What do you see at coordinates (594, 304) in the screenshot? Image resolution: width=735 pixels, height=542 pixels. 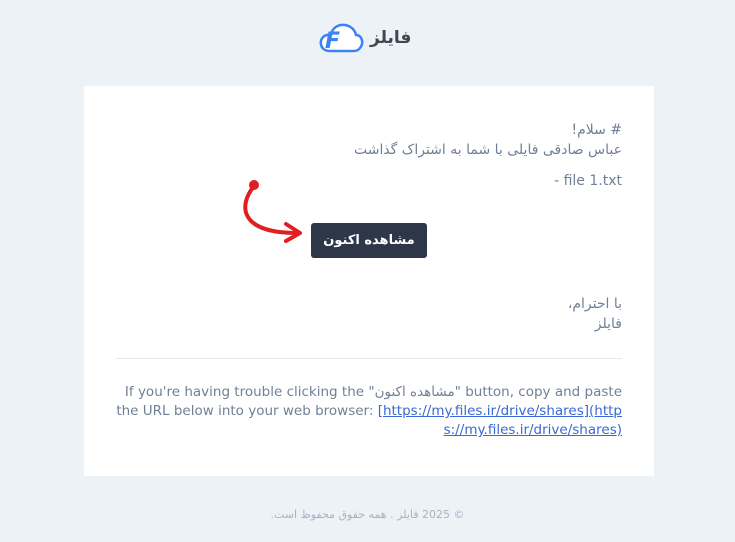 I see `signoff-regards: با احترام،` at bounding box center [594, 304].